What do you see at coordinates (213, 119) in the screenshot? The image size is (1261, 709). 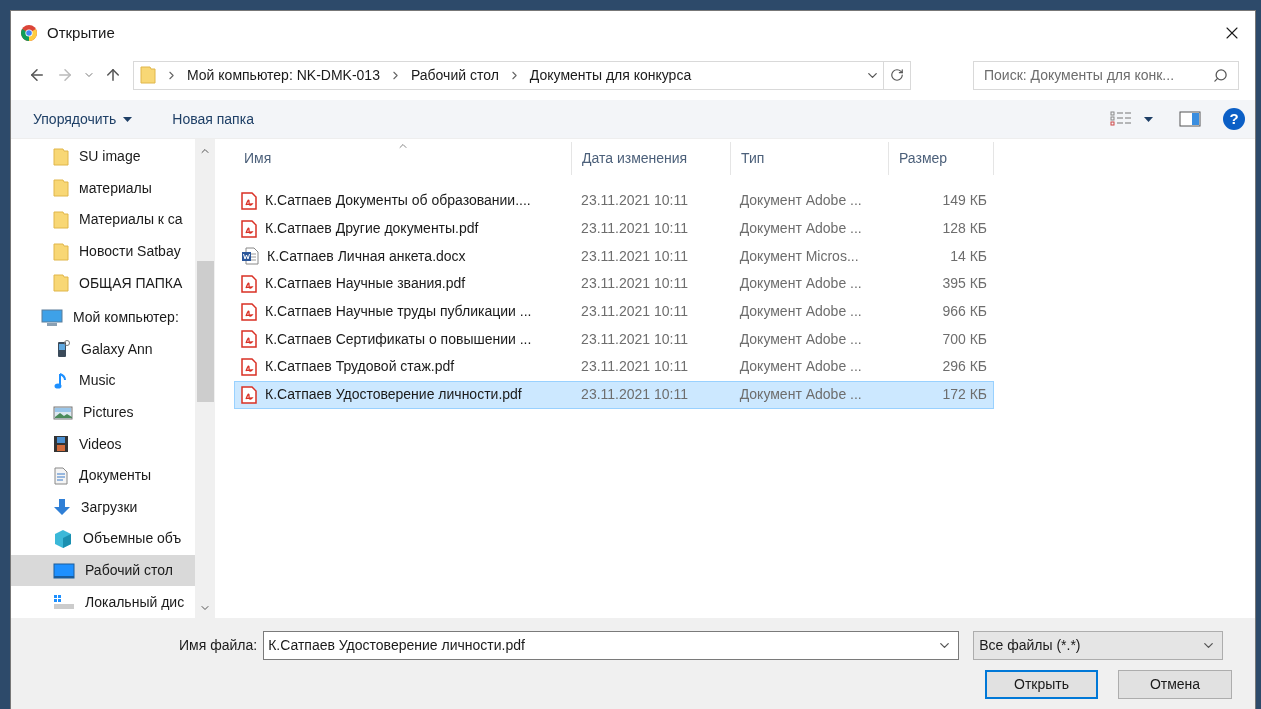 I see `new-folder-button: Новая папка` at bounding box center [213, 119].